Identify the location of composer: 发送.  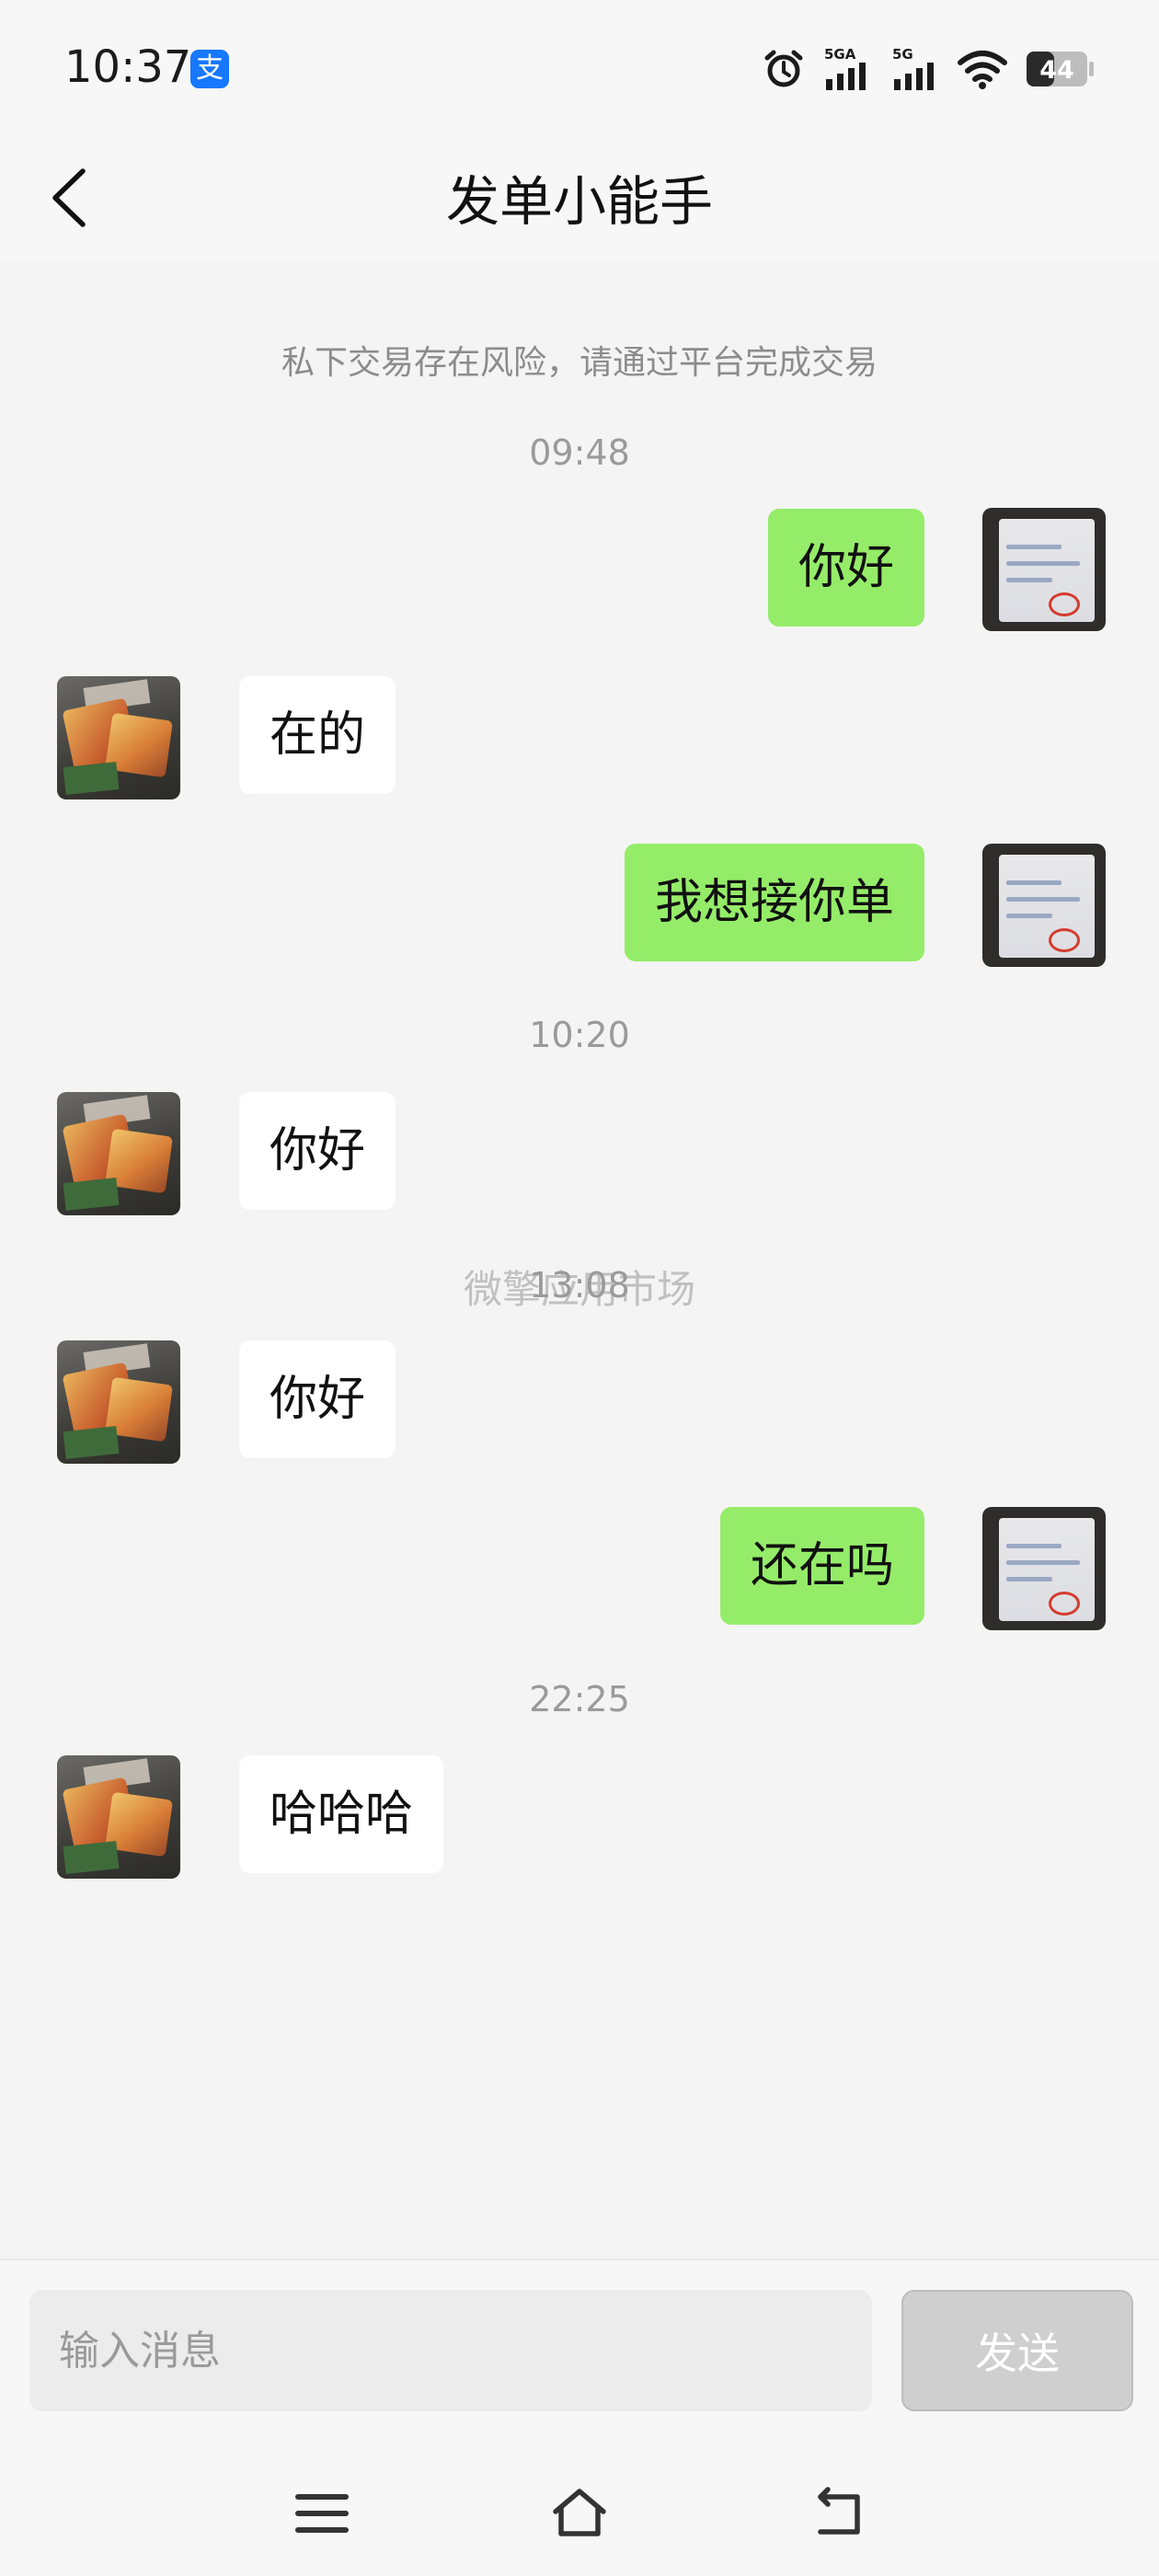
(579, 2349).